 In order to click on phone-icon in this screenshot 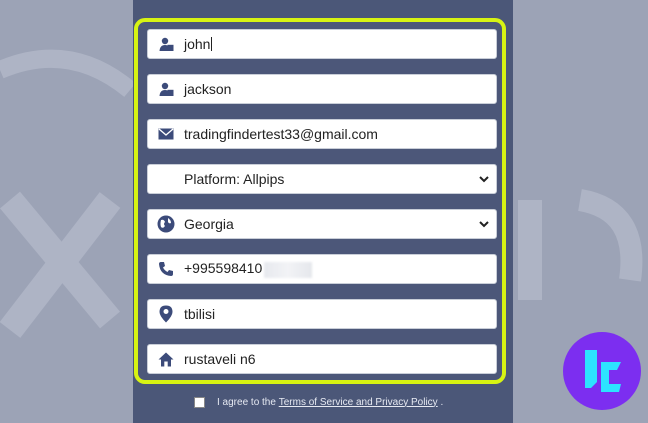, I will do `click(166, 269)`.